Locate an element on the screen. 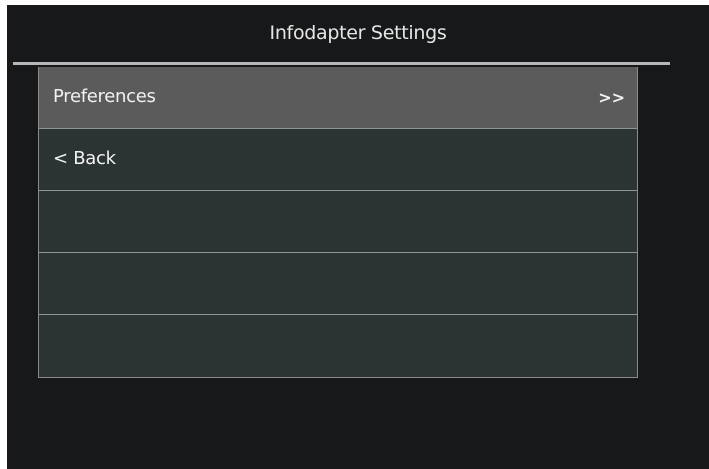  menu-item-label: < Back is located at coordinates (84, 158).